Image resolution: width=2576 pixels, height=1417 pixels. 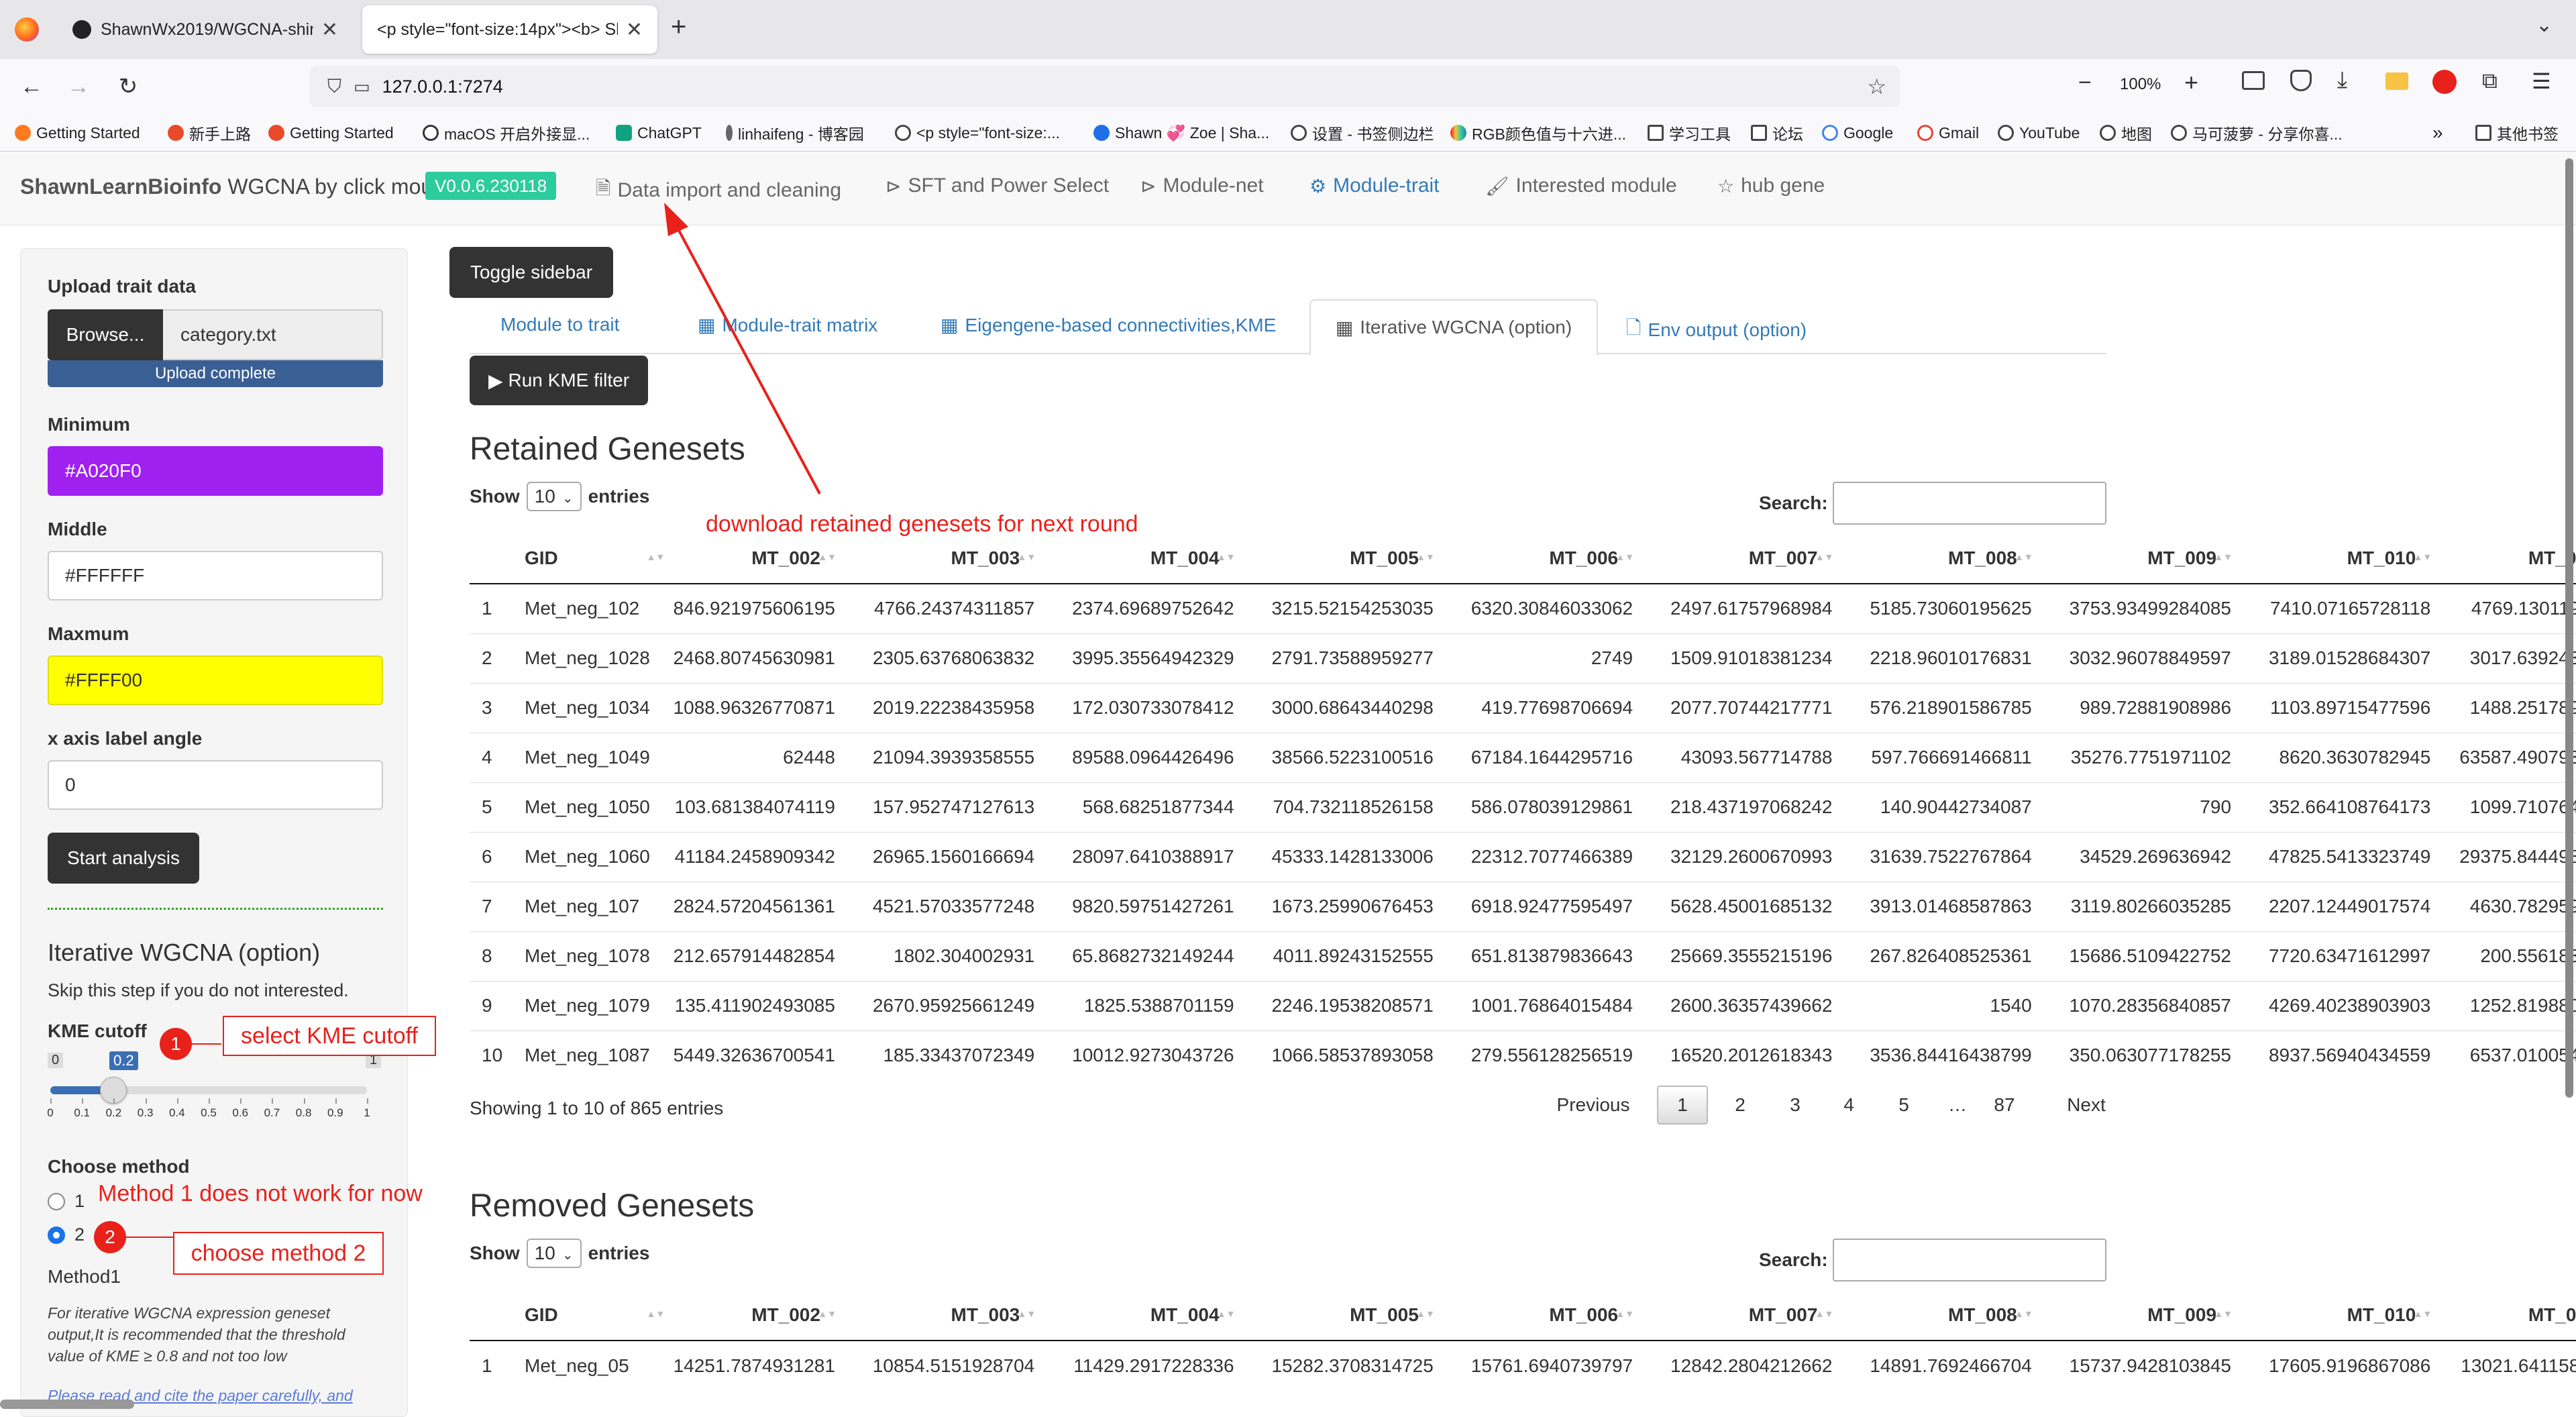 What do you see at coordinates (1903, 1105) in the screenshot?
I see `page-button: 5` at bounding box center [1903, 1105].